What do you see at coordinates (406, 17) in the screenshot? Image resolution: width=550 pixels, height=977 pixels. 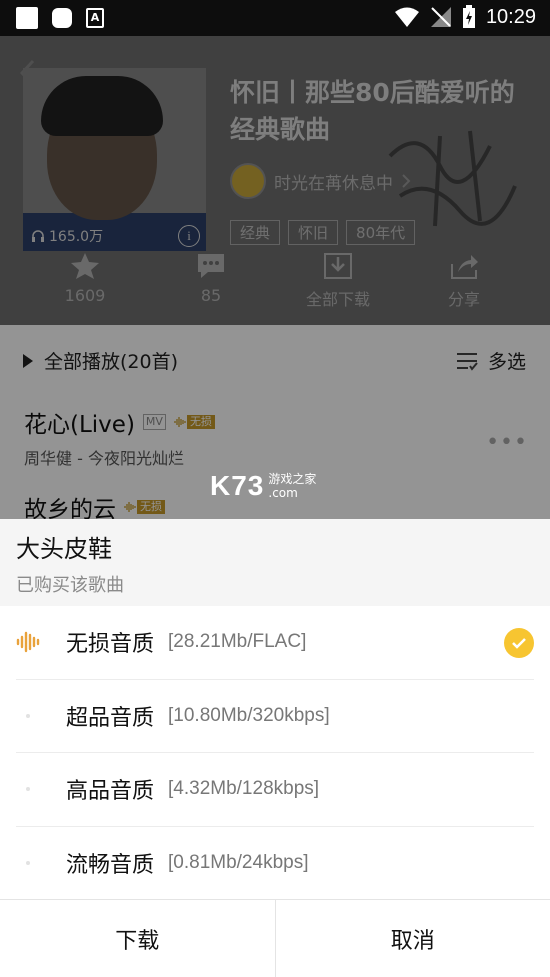 I see `wifi-icon` at bounding box center [406, 17].